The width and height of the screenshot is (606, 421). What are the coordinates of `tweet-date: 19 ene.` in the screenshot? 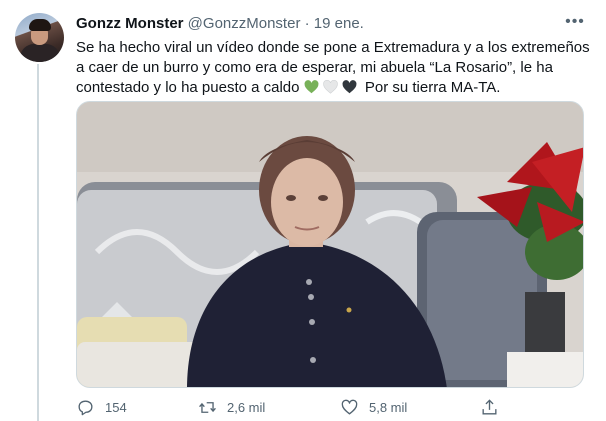 It's located at (339, 23).